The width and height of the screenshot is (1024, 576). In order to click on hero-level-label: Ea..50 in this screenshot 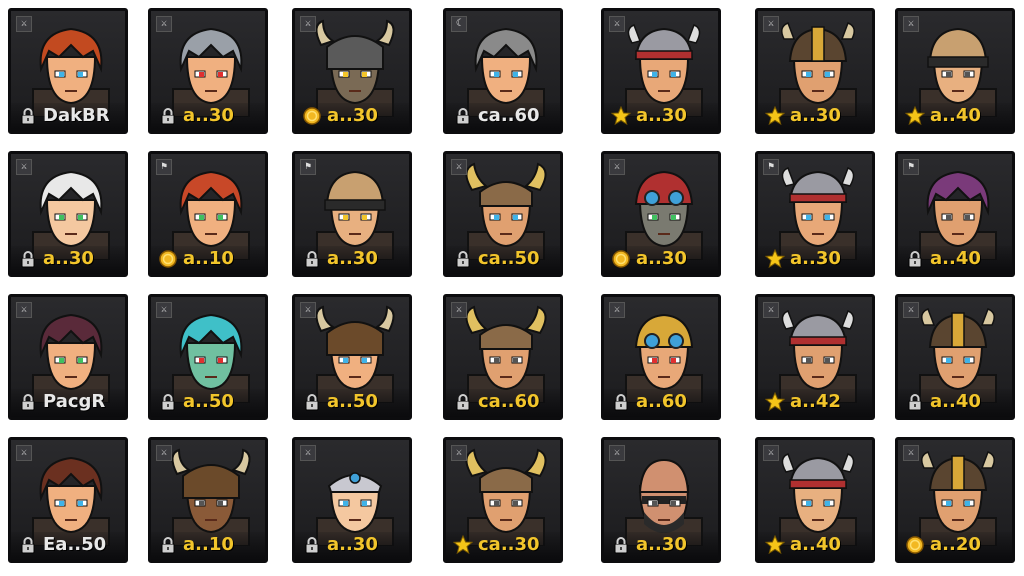, I will do `click(75, 544)`.